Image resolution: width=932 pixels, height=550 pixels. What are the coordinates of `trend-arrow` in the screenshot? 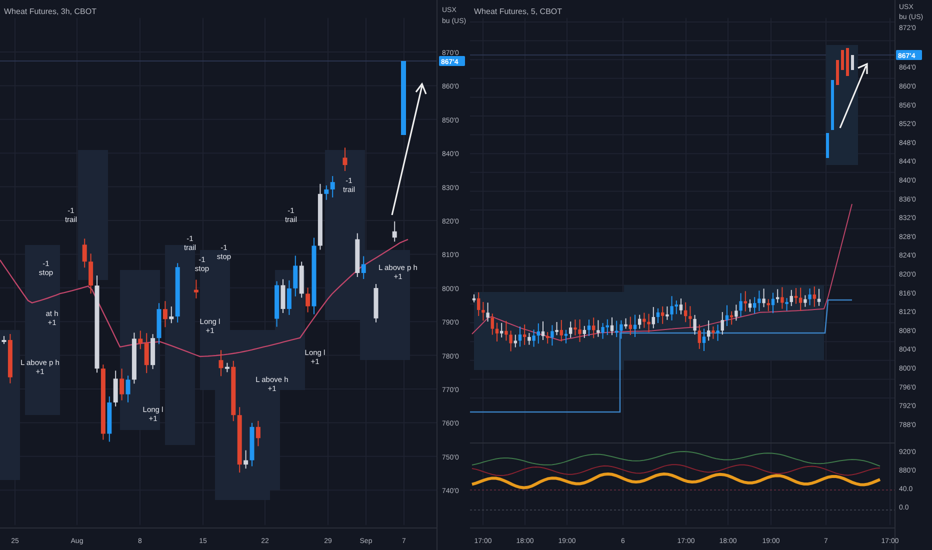 It's located at (853, 95).